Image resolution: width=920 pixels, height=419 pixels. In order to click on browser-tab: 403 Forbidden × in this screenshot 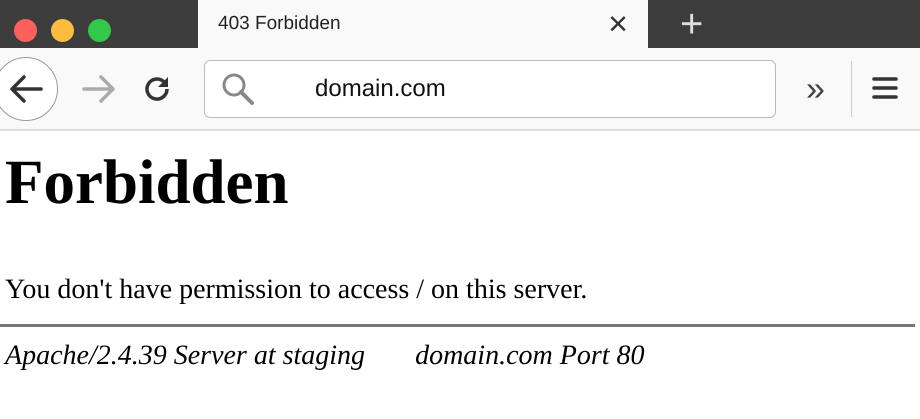, I will do `click(423, 24)`.